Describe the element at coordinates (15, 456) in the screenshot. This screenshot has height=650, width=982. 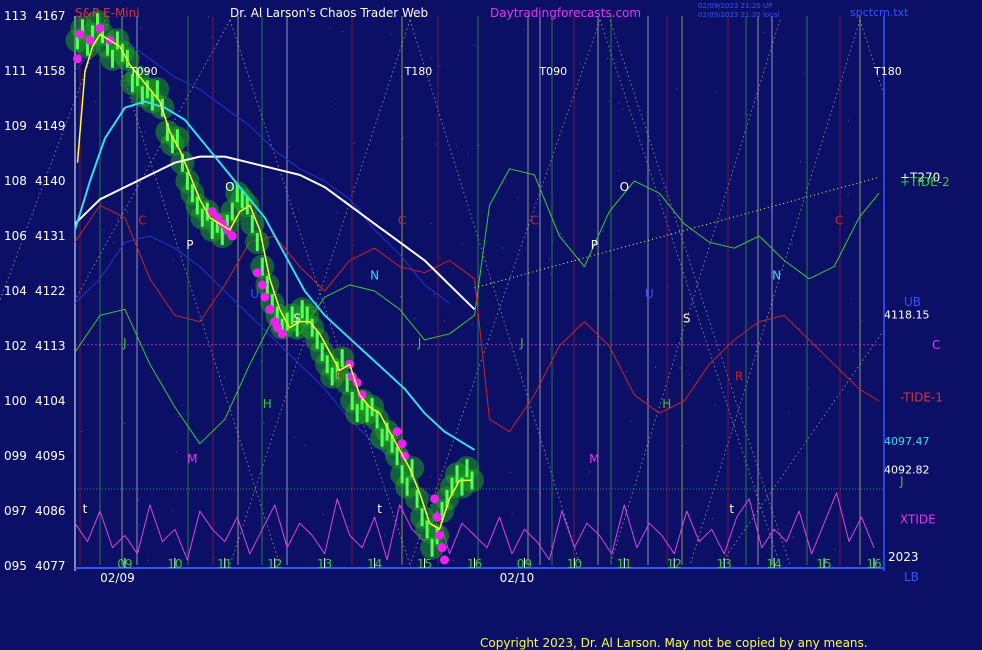
I see `y-axis-code-label: 099` at that location.